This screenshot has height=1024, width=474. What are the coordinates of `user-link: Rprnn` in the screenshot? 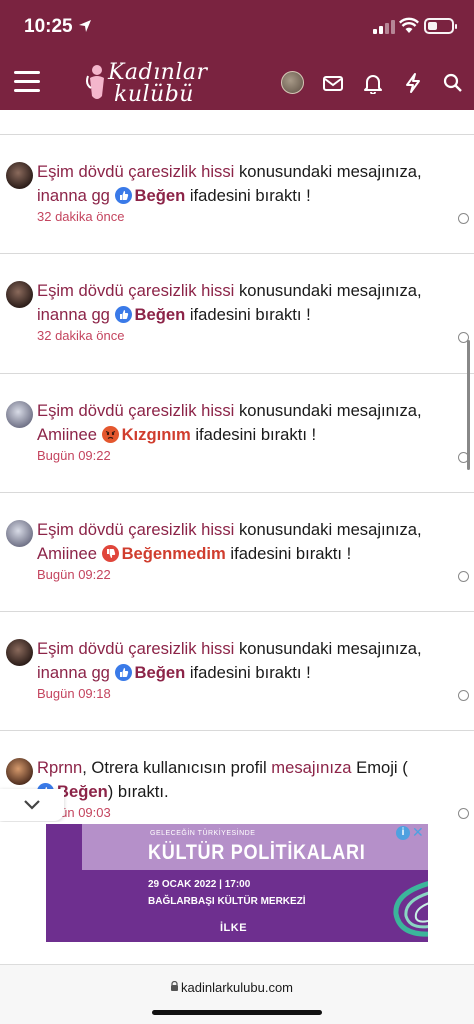 It's located at (59, 767).